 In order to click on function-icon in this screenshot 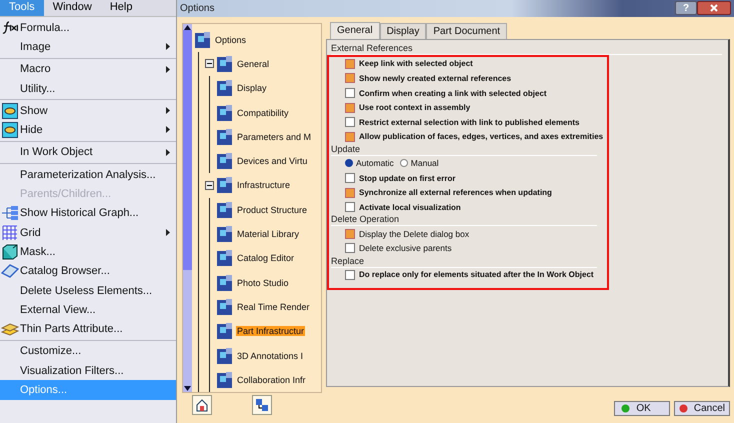, I will do `click(10, 27)`.